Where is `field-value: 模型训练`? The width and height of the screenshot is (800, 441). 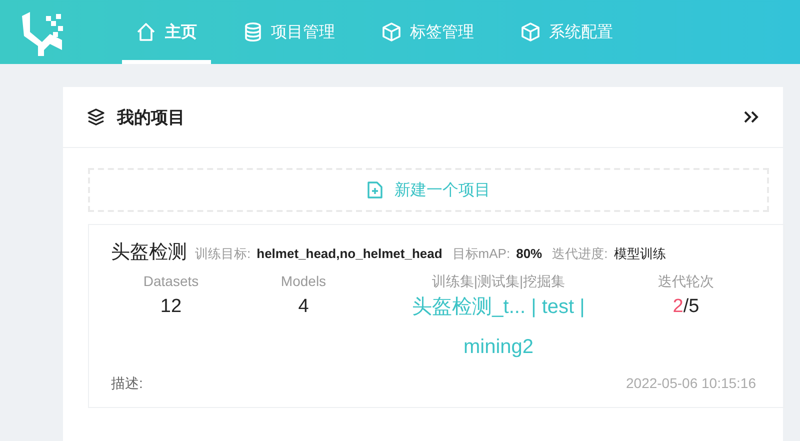 field-value: 模型训练 is located at coordinates (640, 254).